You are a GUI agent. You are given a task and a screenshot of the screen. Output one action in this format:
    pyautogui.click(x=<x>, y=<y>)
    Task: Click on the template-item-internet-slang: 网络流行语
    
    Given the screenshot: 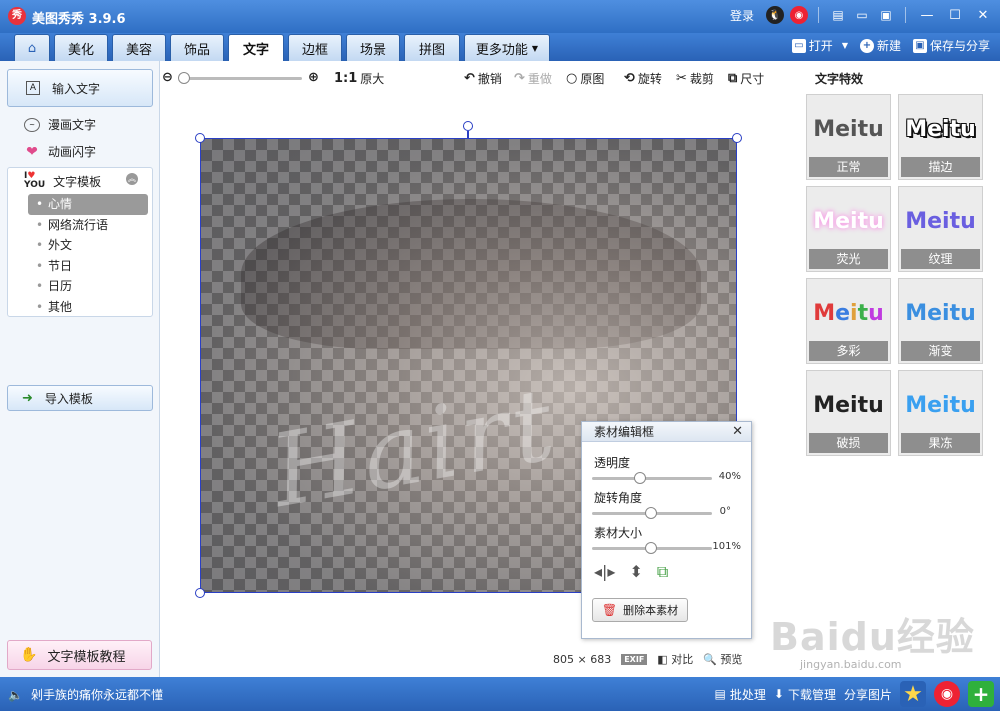 What is the action you would take?
    pyautogui.click(x=88, y=225)
    